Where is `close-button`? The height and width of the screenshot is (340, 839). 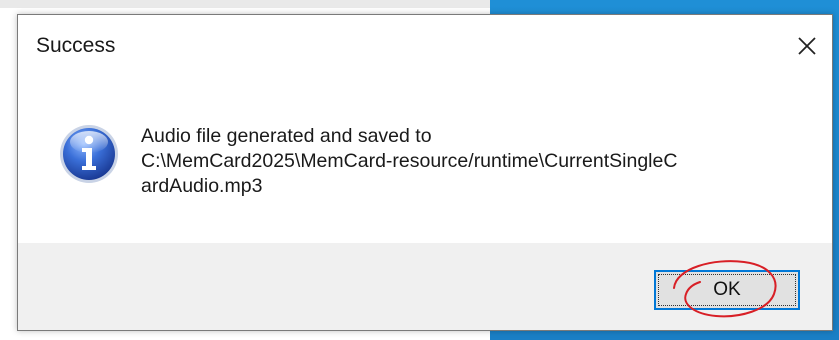
close-button is located at coordinates (807, 46).